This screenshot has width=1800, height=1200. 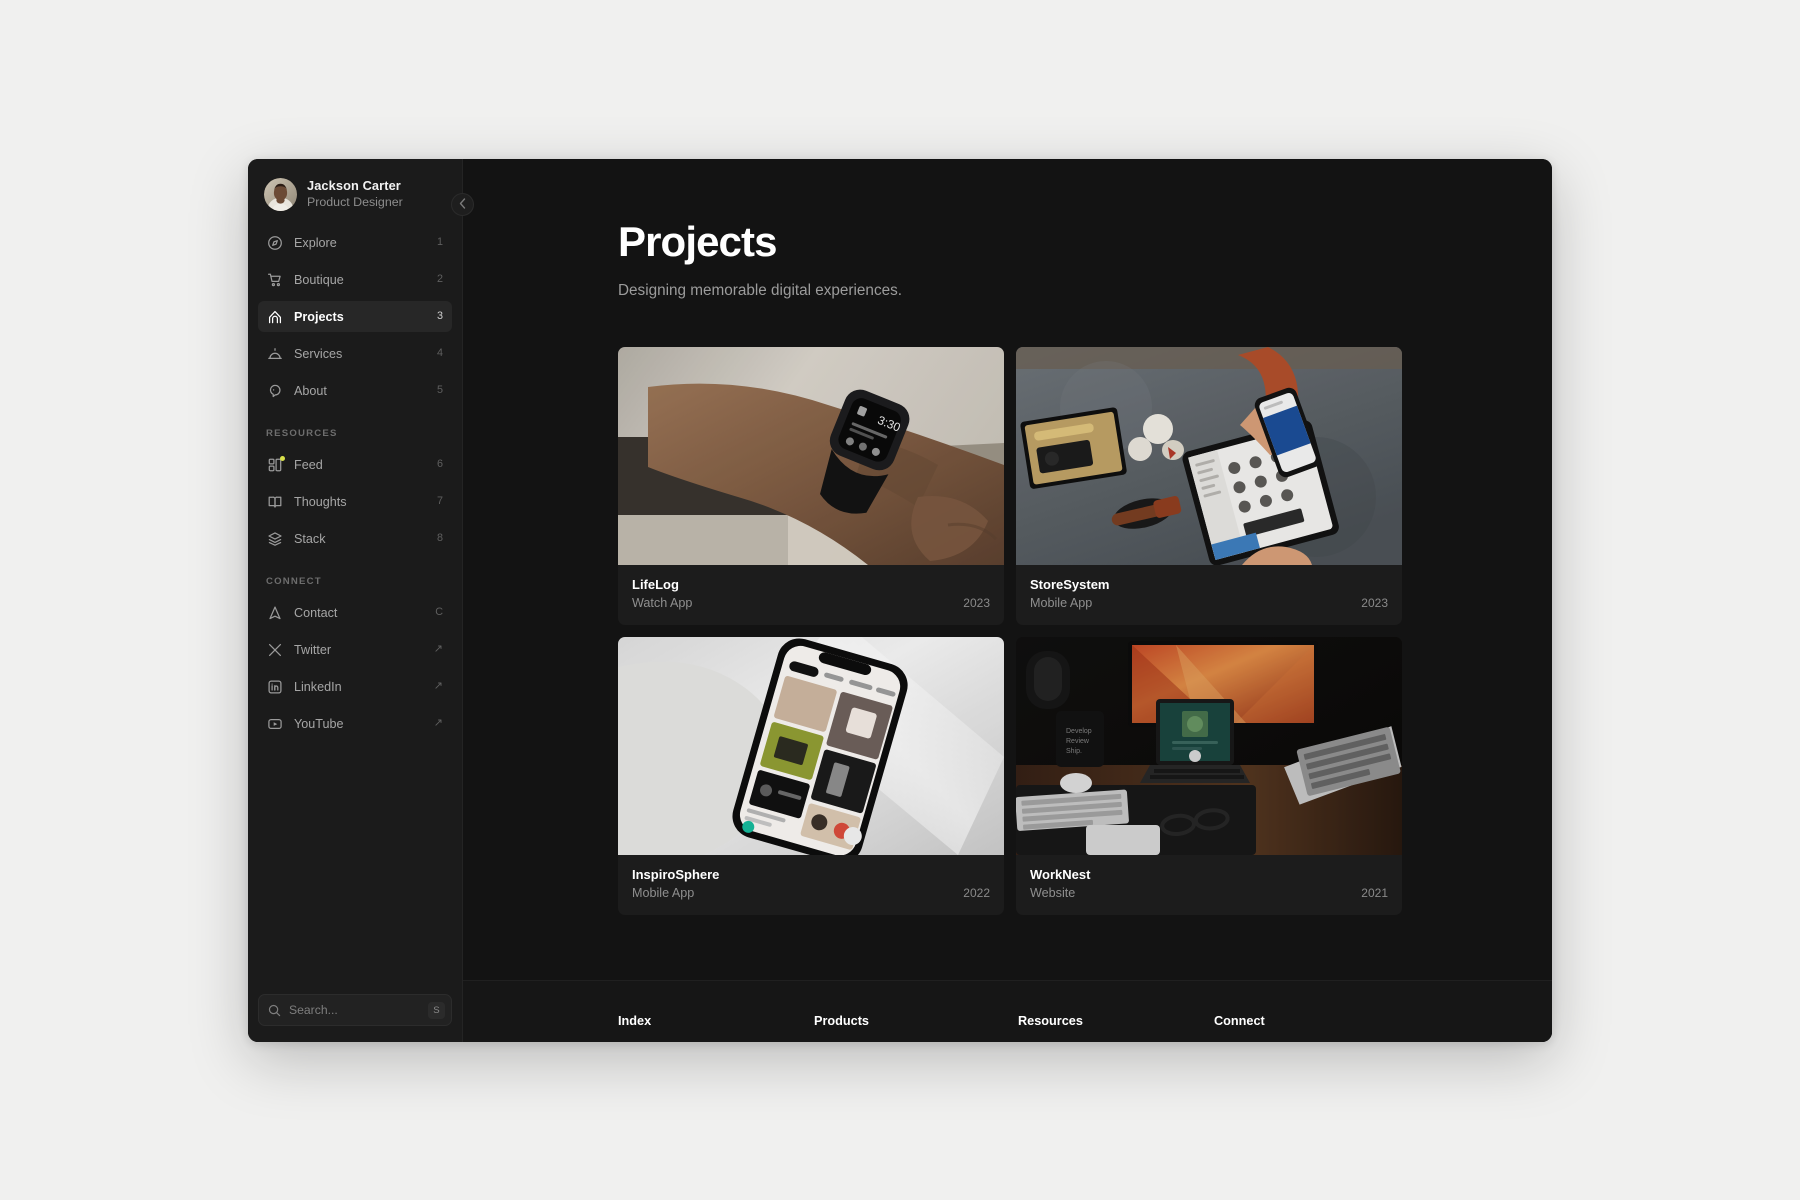 What do you see at coordinates (676, 874) in the screenshot?
I see `project-title: InspiroSphere` at bounding box center [676, 874].